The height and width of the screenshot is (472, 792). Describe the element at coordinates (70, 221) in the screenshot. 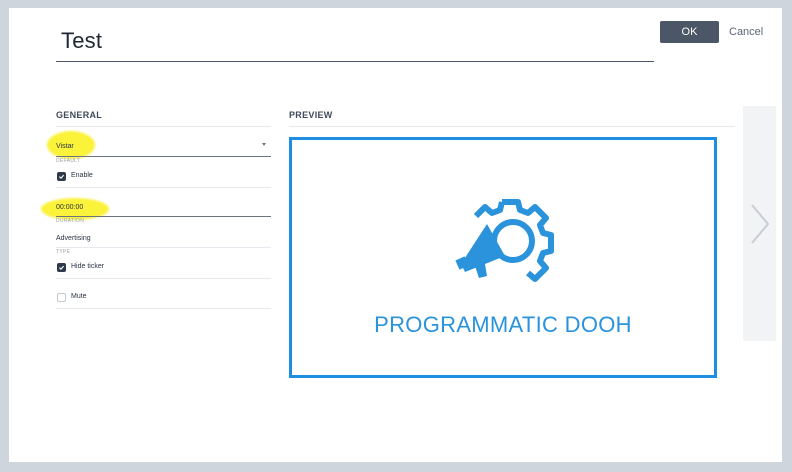

I see `duration-field-label: DURATION` at that location.